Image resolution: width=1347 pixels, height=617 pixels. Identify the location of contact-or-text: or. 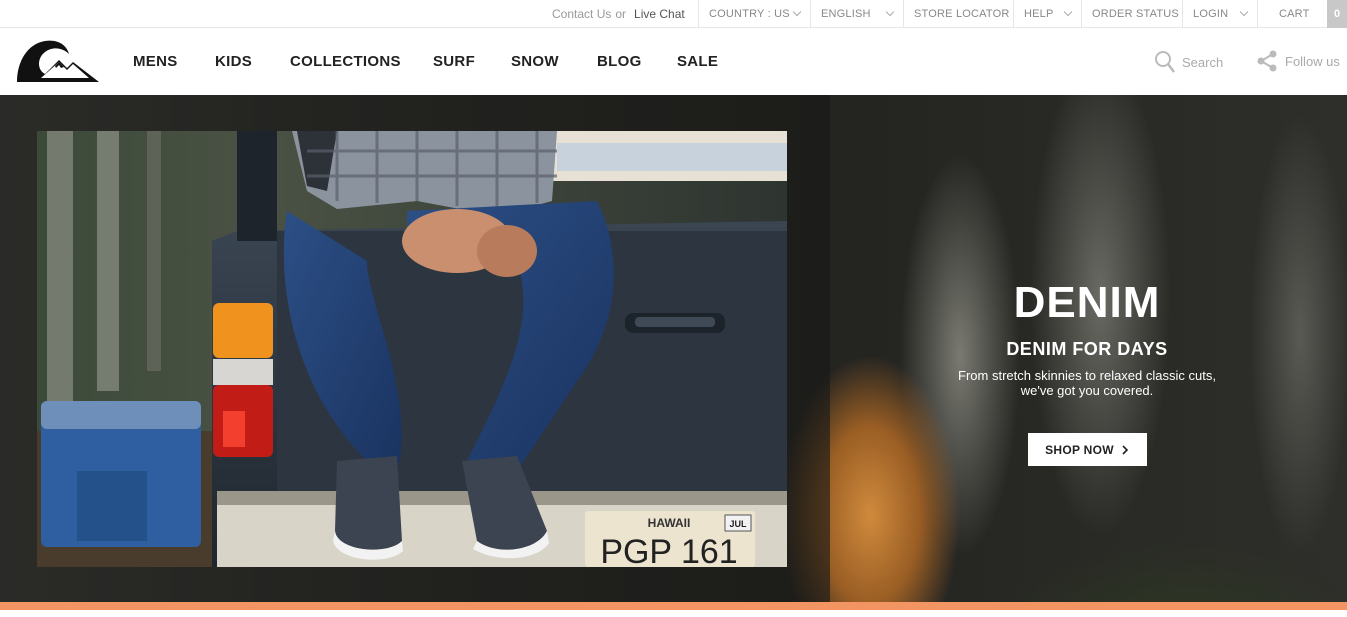
(621, 14).